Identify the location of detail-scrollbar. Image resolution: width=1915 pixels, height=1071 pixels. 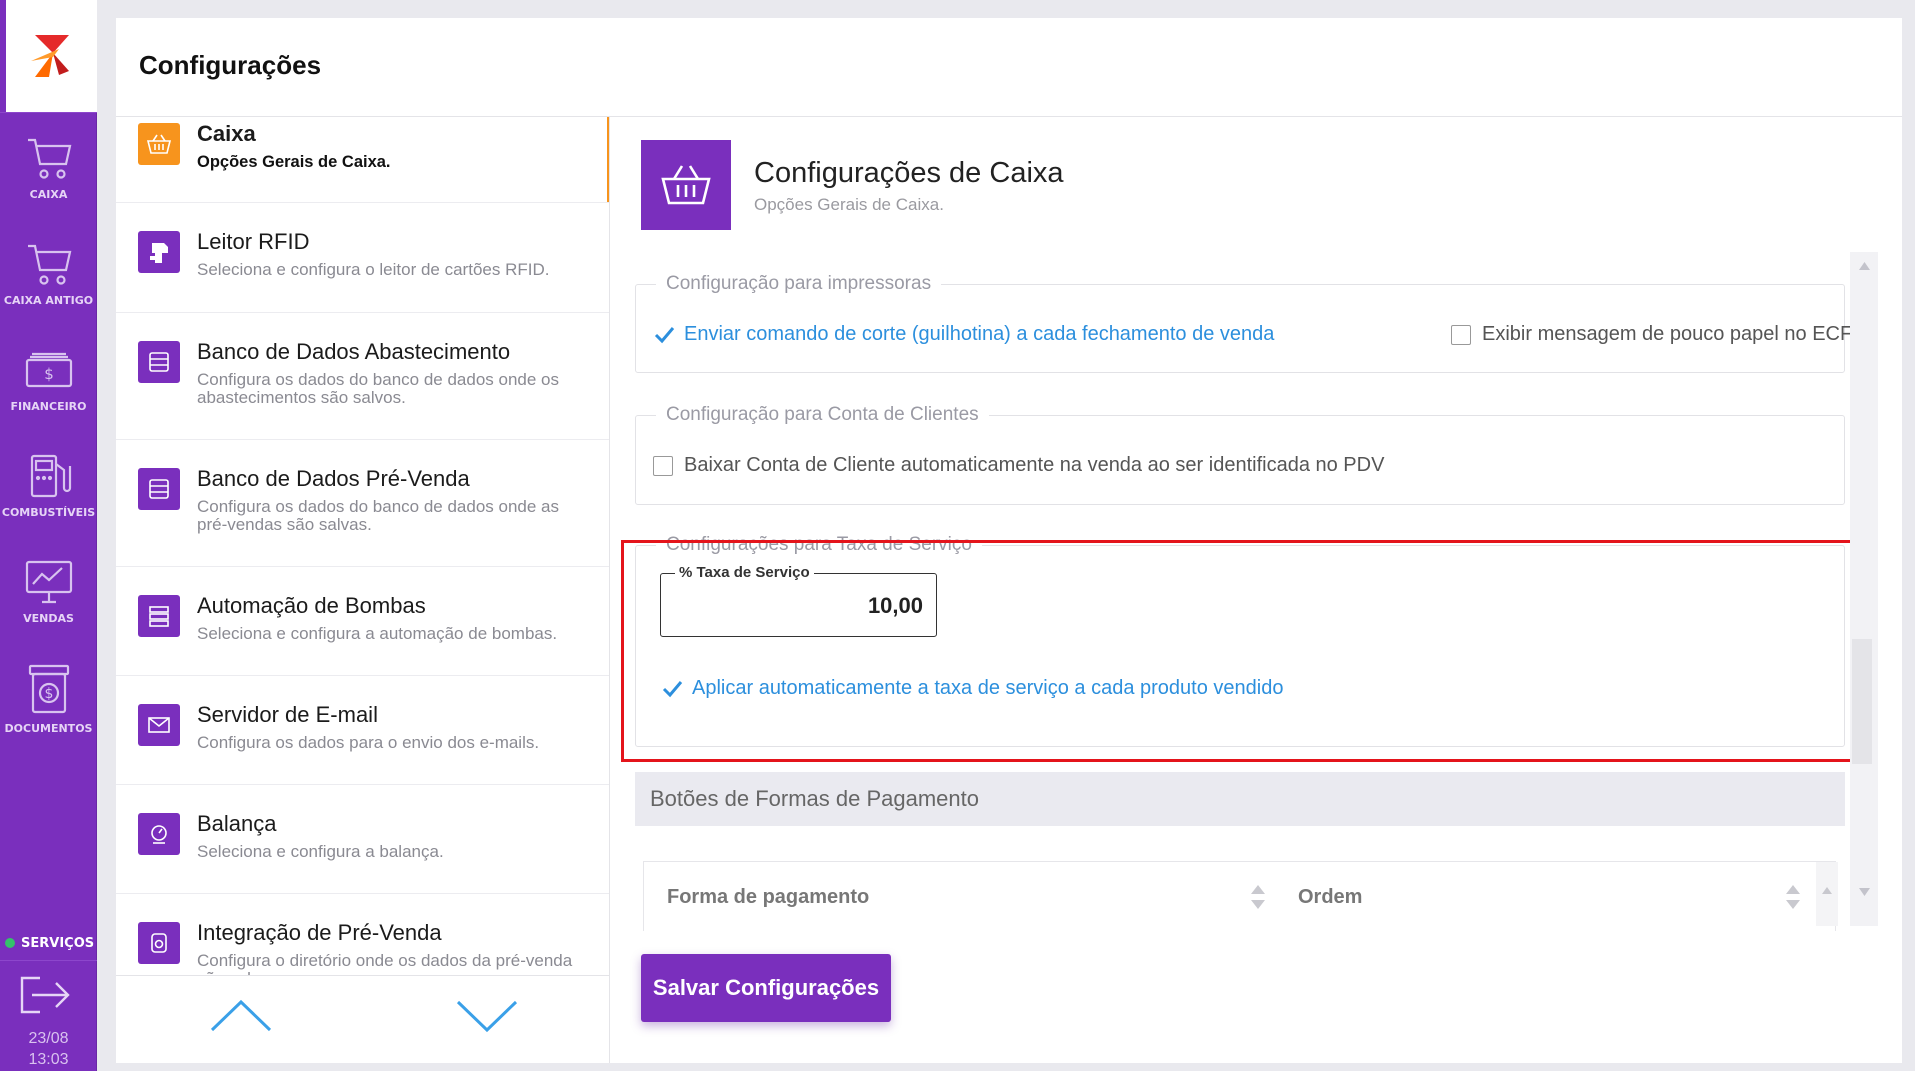
(1864, 589).